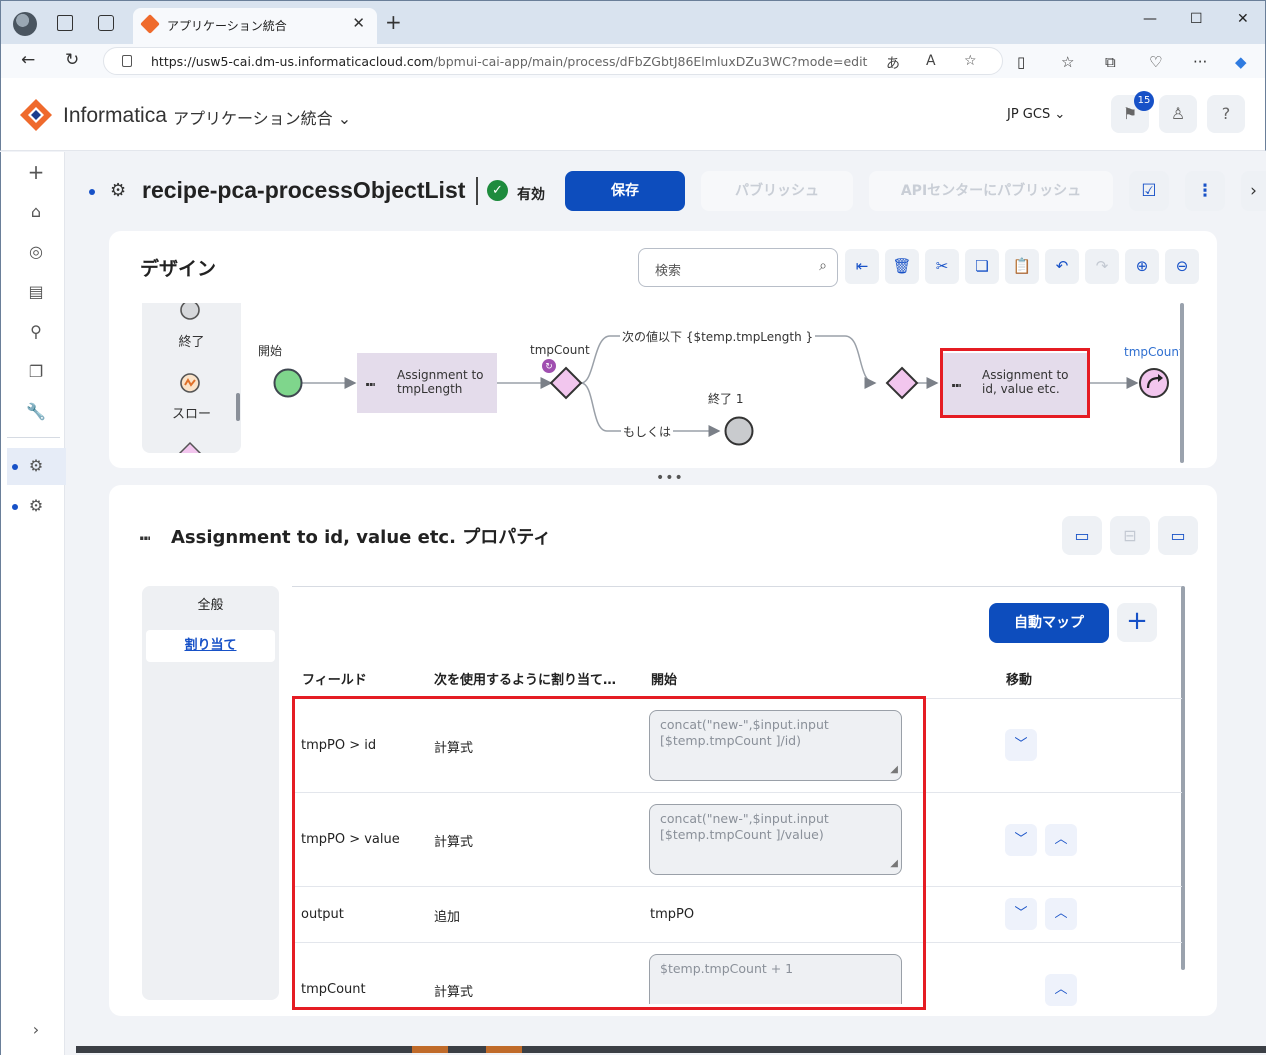 The image size is (1266, 1055). I want to click on assignment-node-tmplength: ⑉ Assignment to tmpLength, so click(427, 383).